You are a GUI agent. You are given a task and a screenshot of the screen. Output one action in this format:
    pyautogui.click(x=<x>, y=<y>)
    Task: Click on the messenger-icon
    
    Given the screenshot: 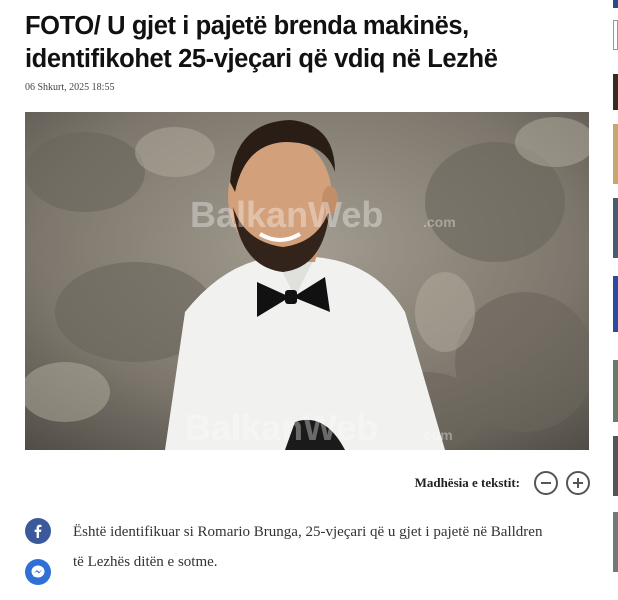 What is the action you would take?
    pyautogui.click(x=38, y=571)
    